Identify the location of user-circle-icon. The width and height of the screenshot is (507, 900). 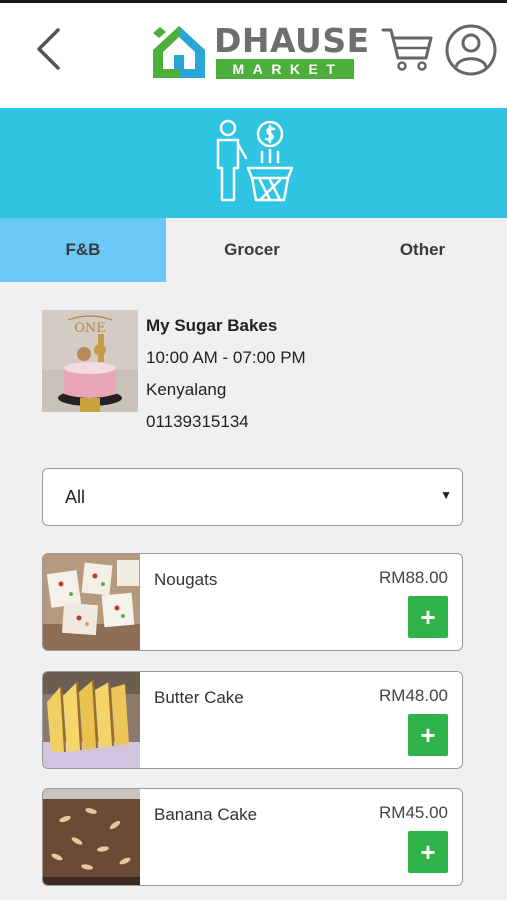
(471, 50).